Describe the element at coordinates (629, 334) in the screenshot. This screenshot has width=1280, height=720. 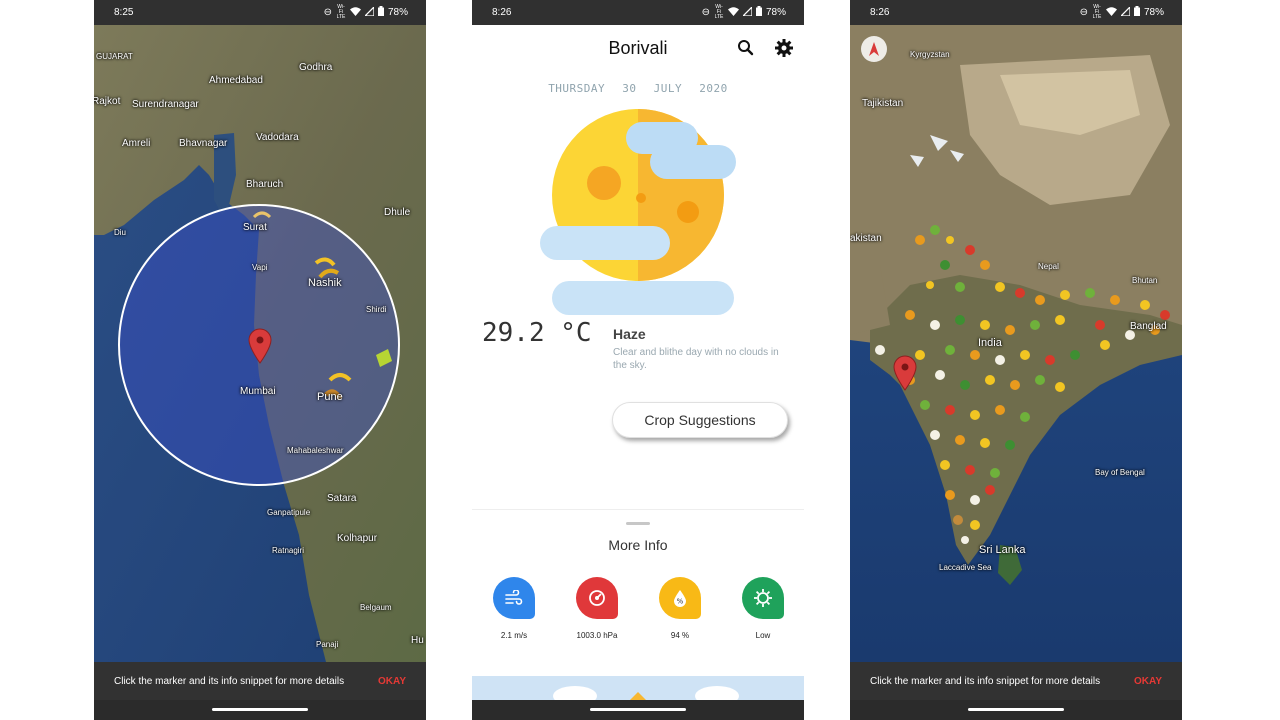
I see `weather-condition: Haze` at that location.